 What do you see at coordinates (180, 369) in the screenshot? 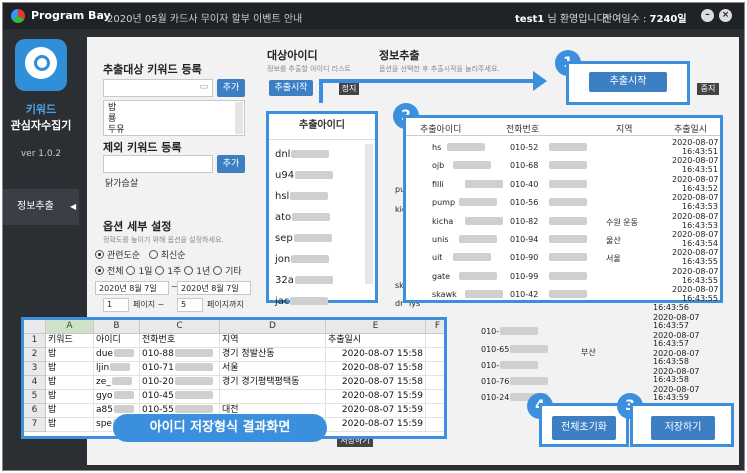
I see `sheet-cell: 010-71` at bounding box center [180, 369].